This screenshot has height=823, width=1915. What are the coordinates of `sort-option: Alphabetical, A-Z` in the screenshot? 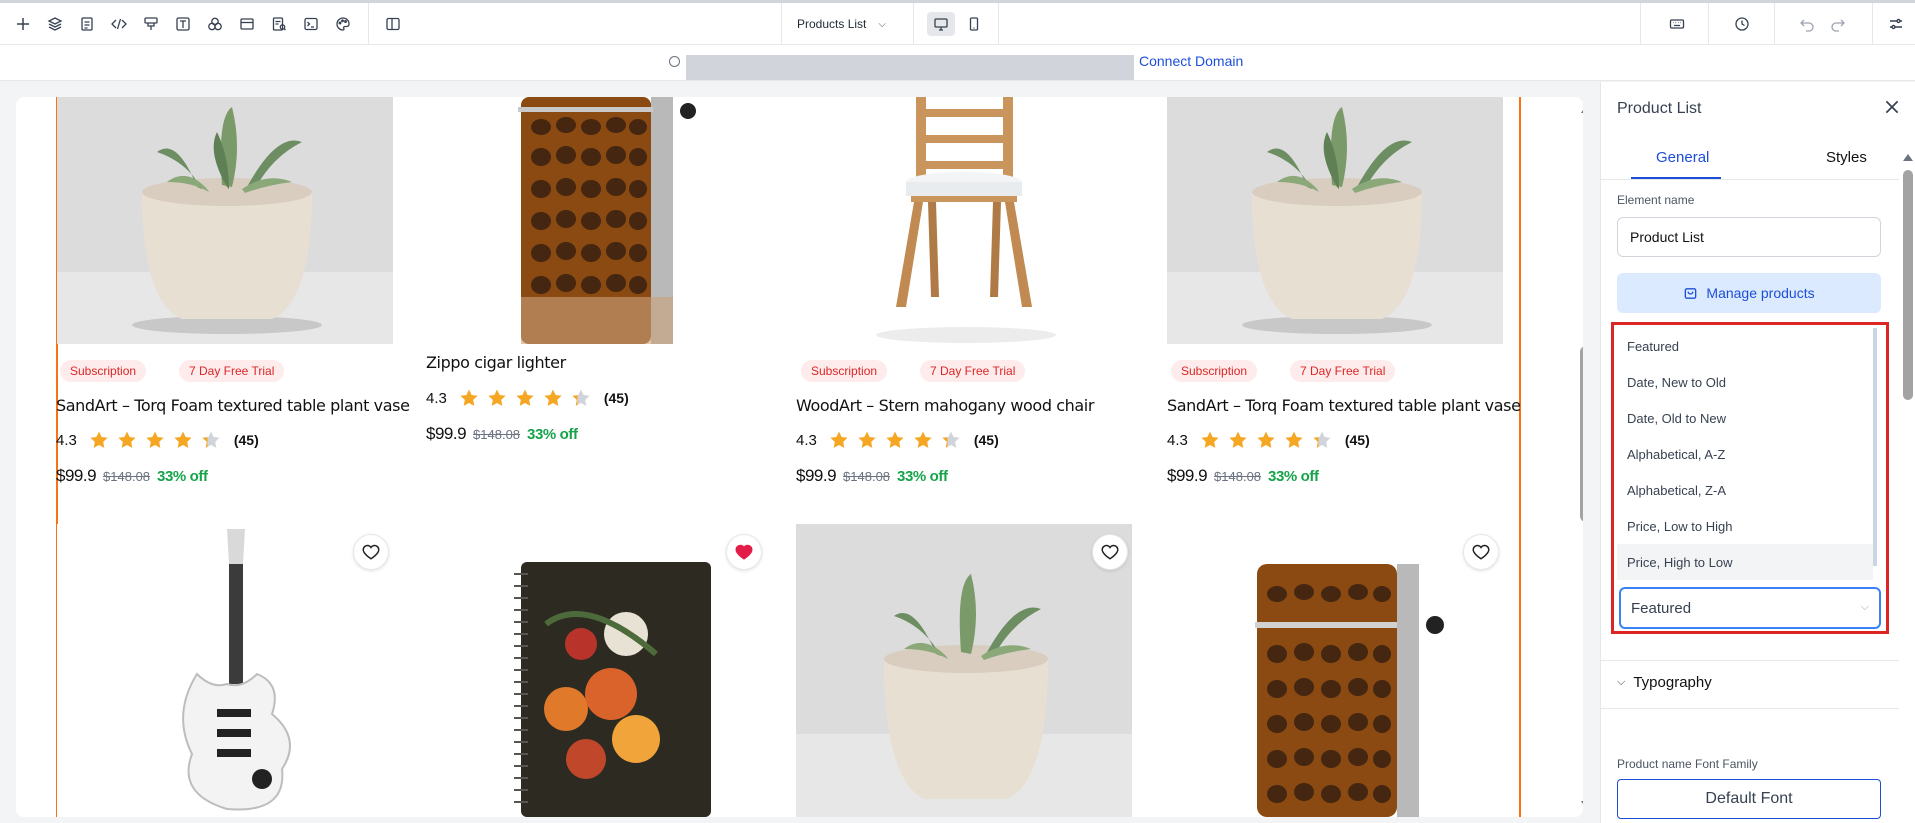 It's located at (1745, 454).